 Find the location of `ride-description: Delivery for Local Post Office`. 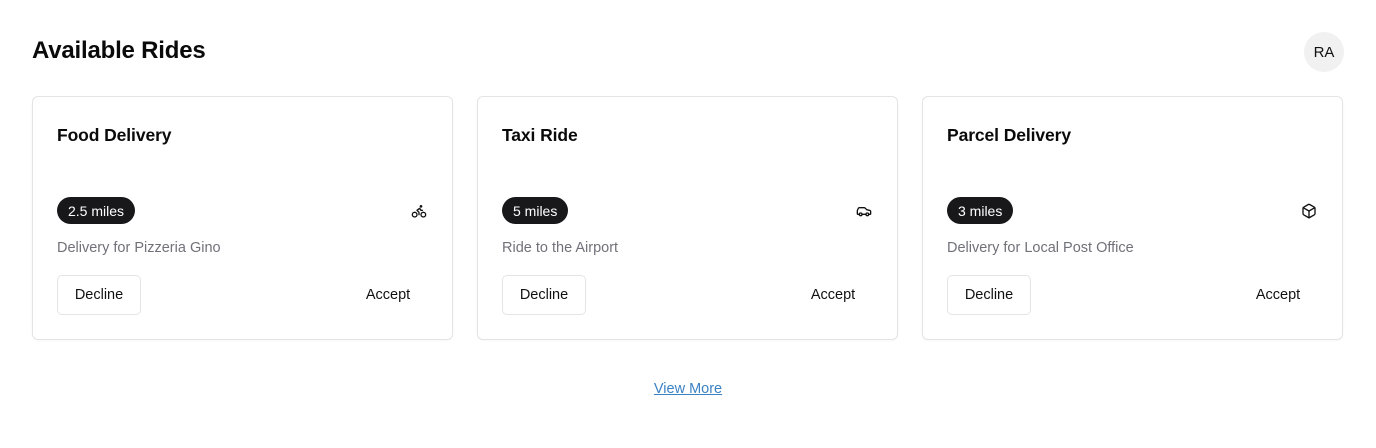

ride-description: Delivery for Local Post Office is located at coordinates (1040, 248).